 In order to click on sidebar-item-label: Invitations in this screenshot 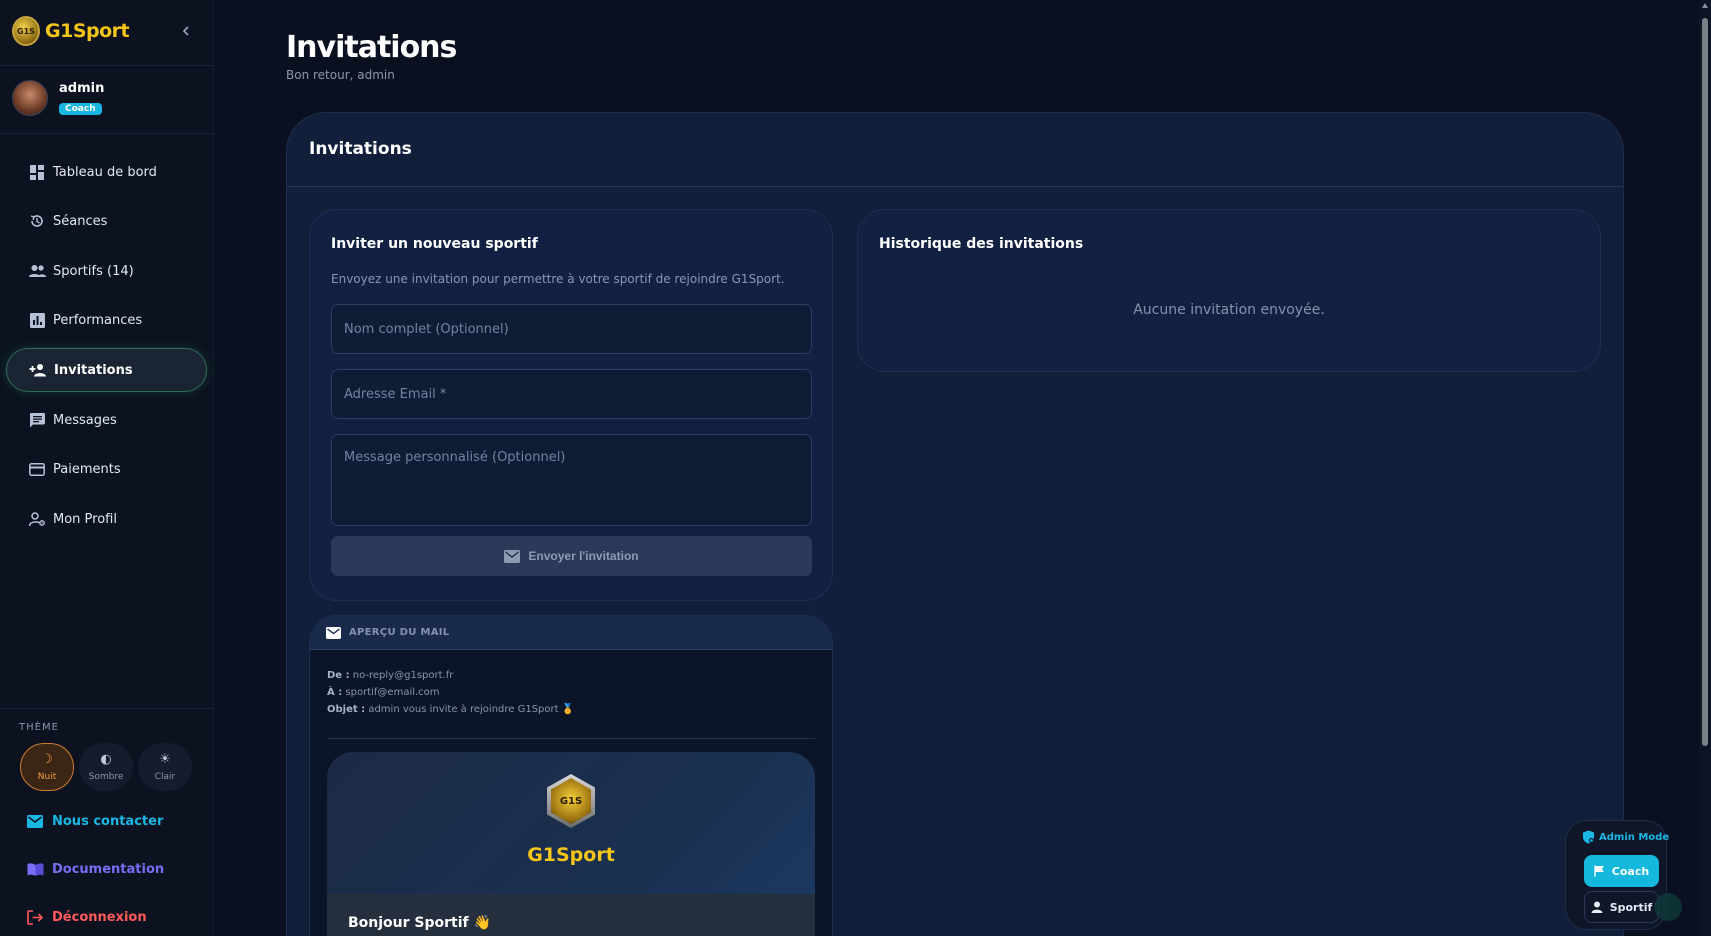, I will do `click(93, 370)`.